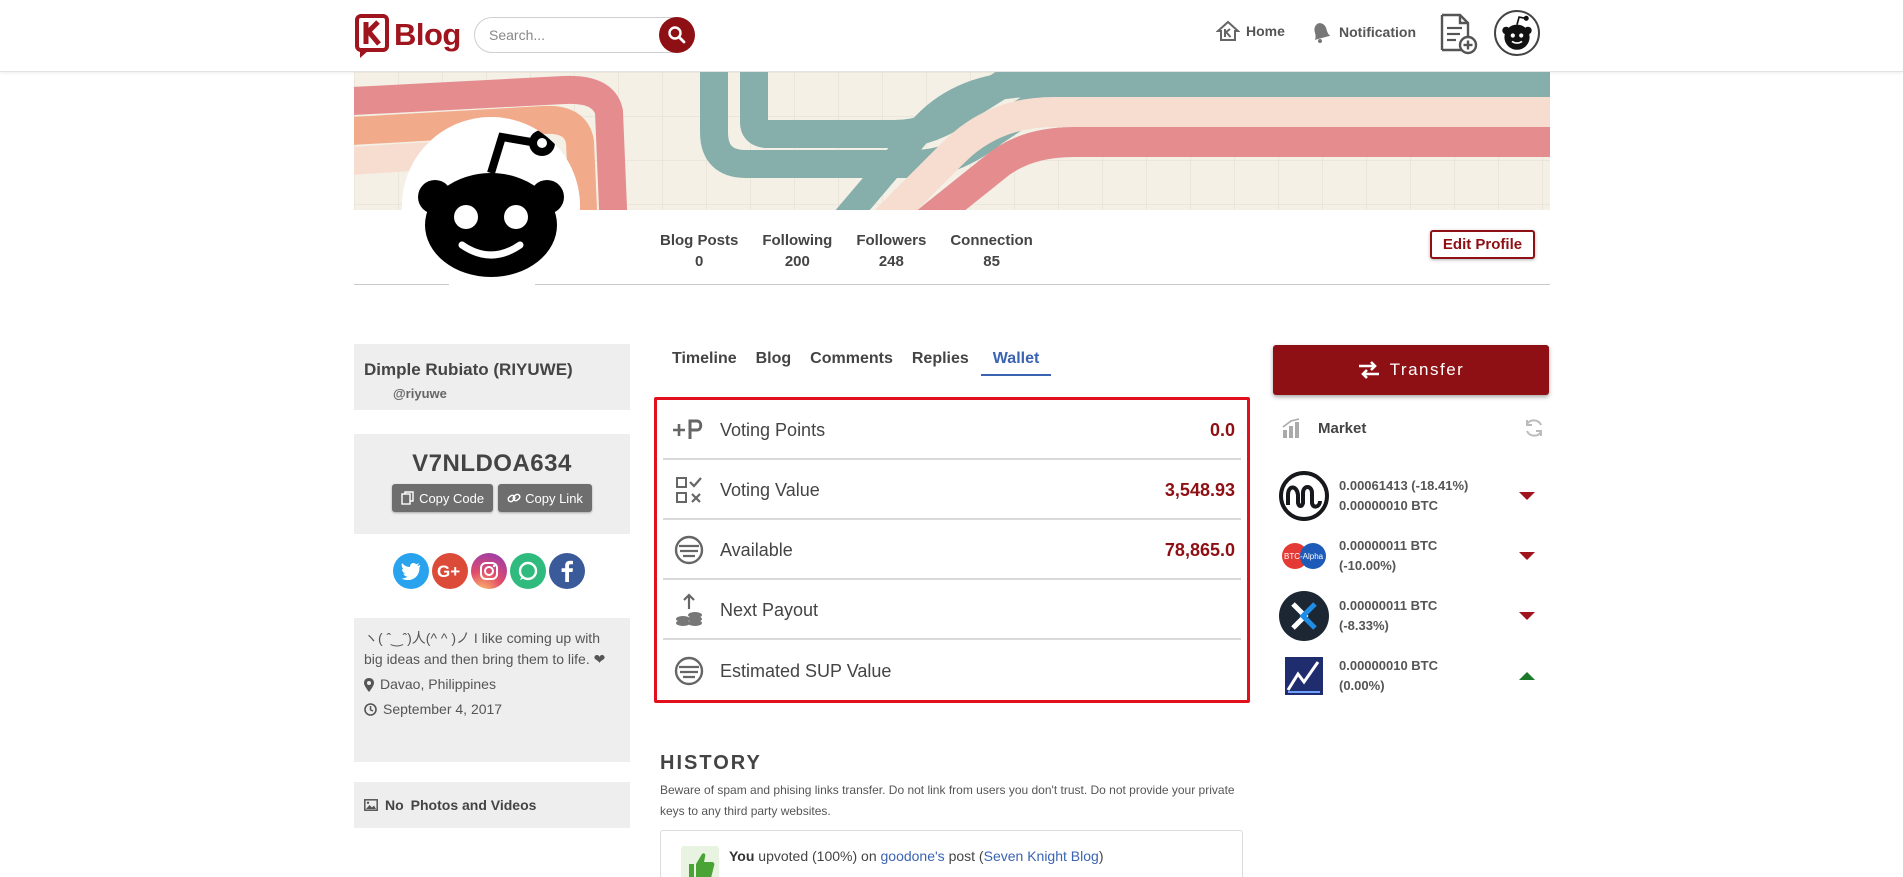  I want to click on joined-date: September 4, 2017, so click(443, 709).